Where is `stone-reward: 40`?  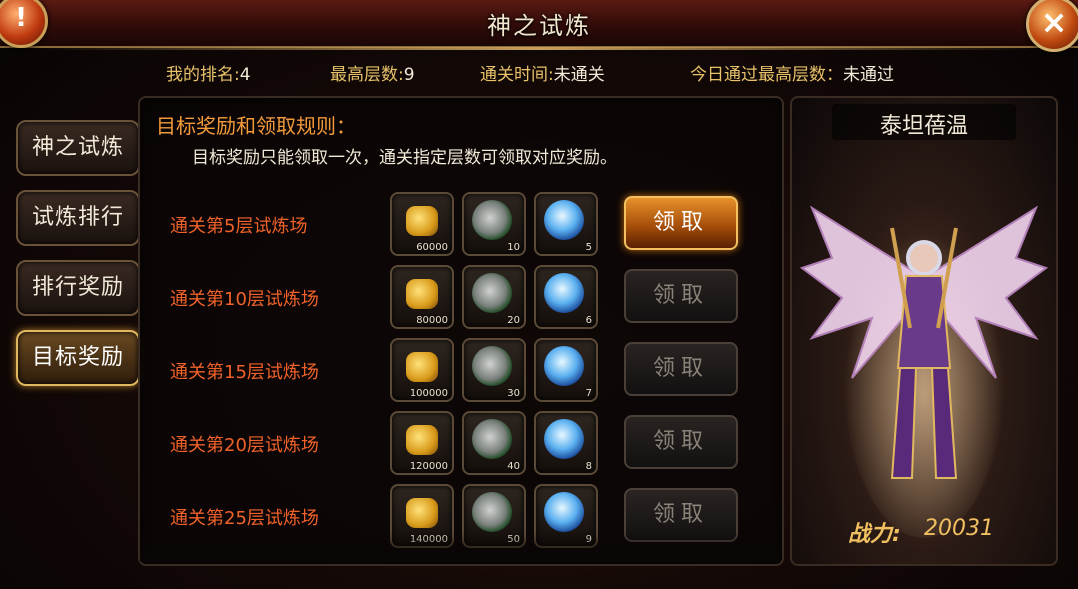 stone-reward: 40 is located at coordinates (494, 443).